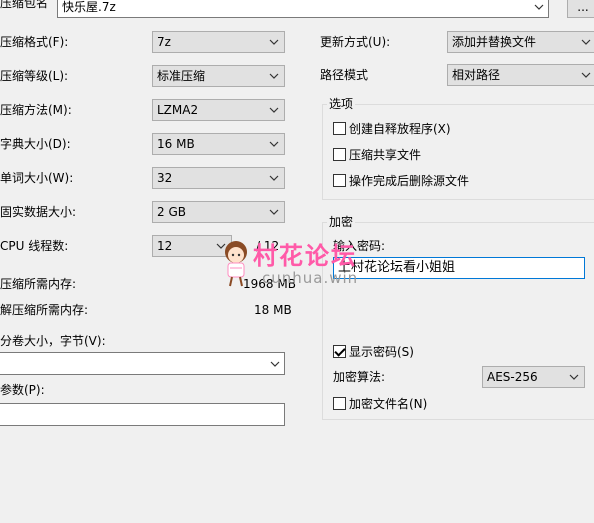  I want to click on archive-name-combo: 快乐屋.7z, so click(303, 9).